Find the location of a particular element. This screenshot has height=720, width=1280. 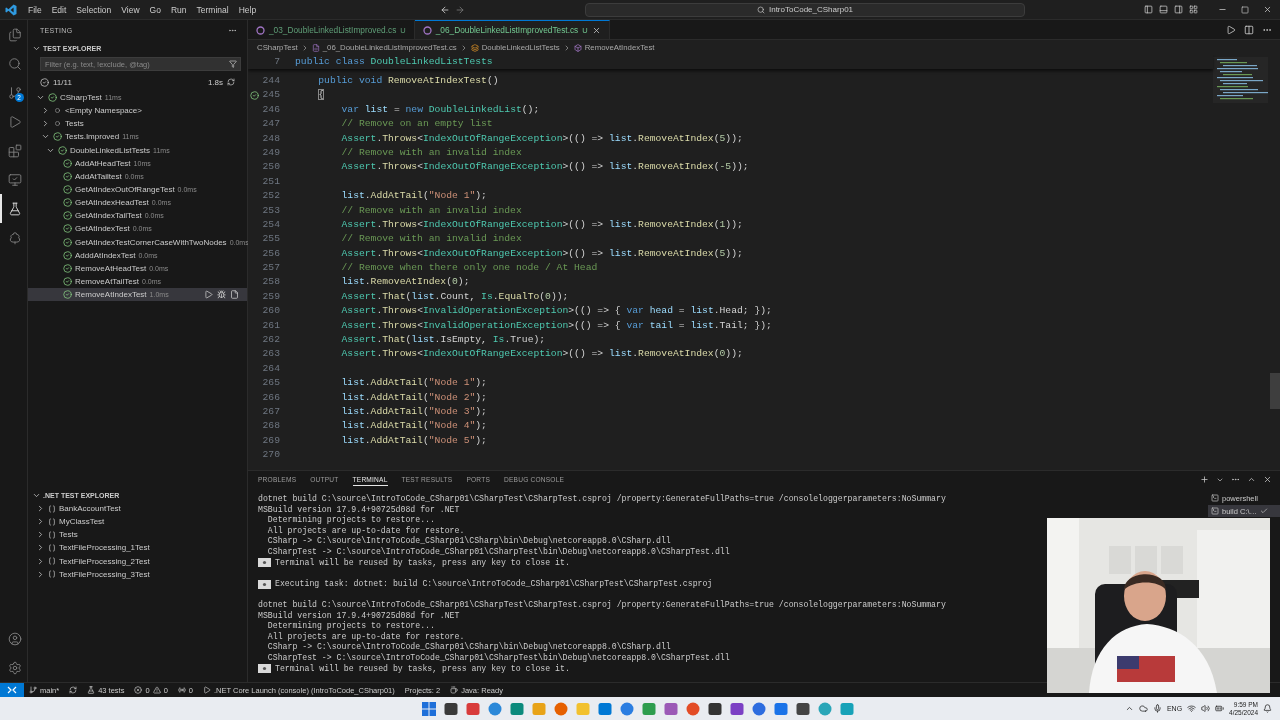

split-editor-icon is located at coordinates (1249, 29).